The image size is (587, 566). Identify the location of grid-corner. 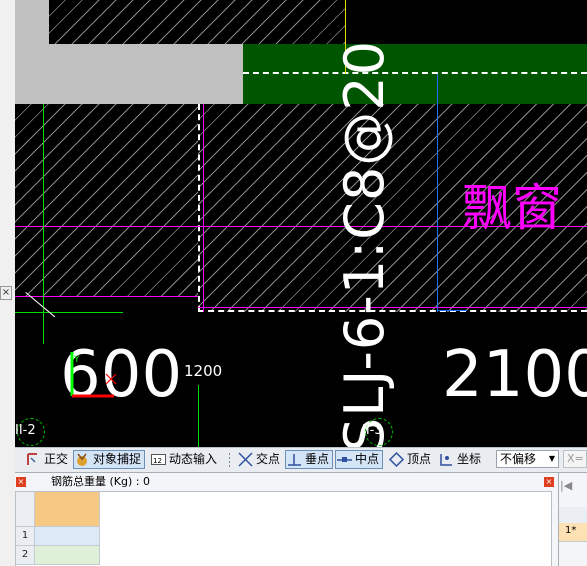
(25, 509).